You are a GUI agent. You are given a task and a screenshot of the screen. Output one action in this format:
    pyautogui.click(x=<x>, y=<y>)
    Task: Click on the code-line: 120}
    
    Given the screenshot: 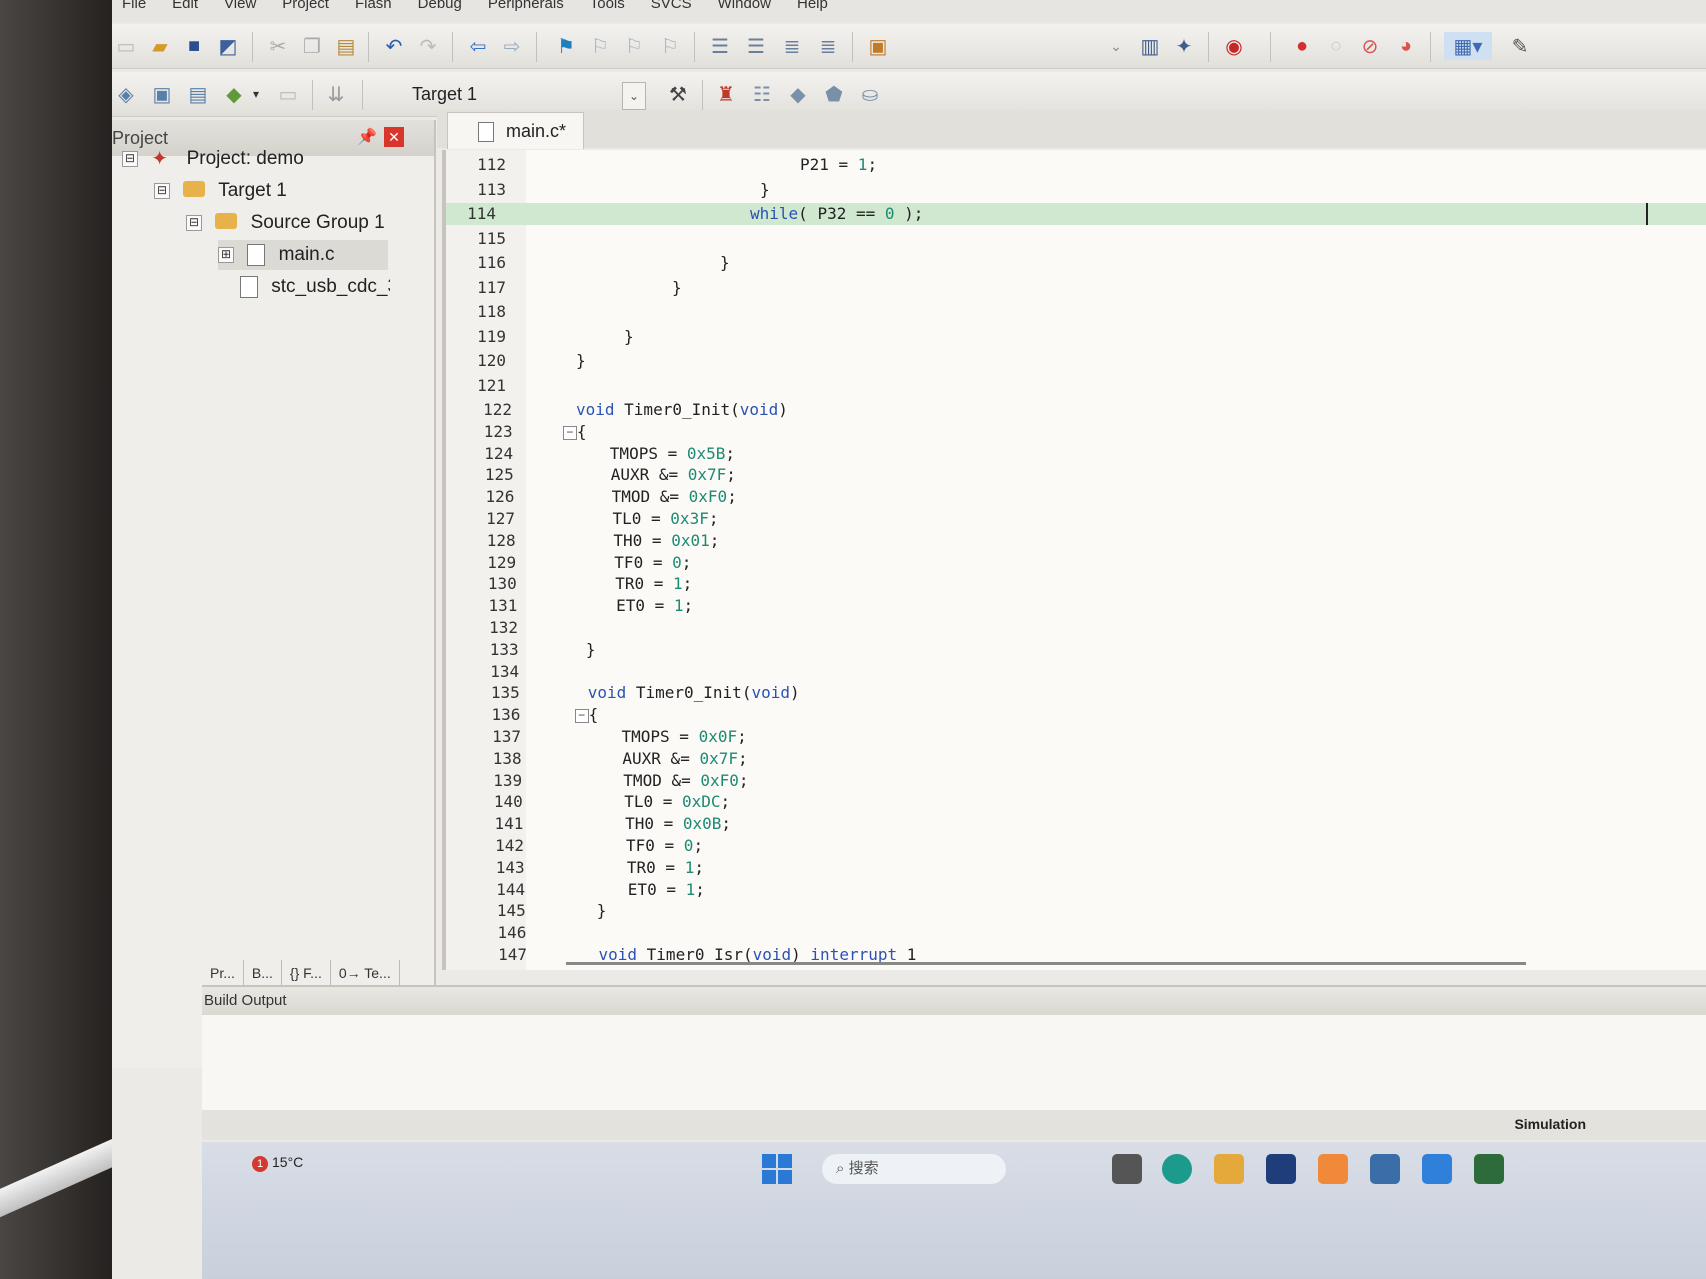 What is the action you would take?
    pyautogui.click(x=1076, y=361)
    